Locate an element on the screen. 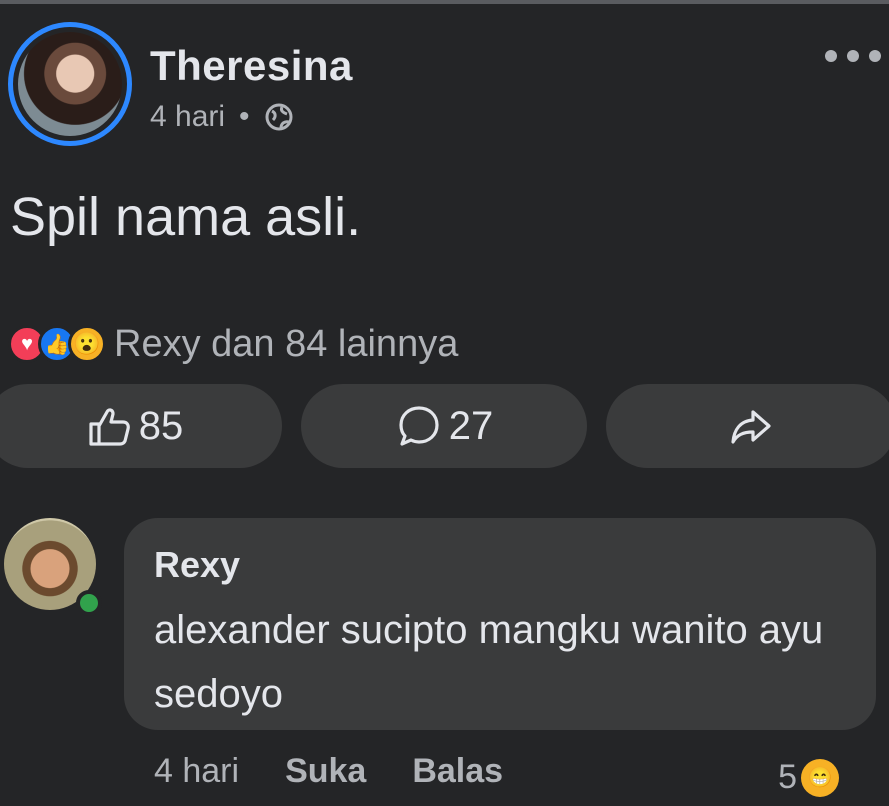 Image resolution: width=889 pixels, height=806 pixels. comment-icon is located at coordinates (419, 426).